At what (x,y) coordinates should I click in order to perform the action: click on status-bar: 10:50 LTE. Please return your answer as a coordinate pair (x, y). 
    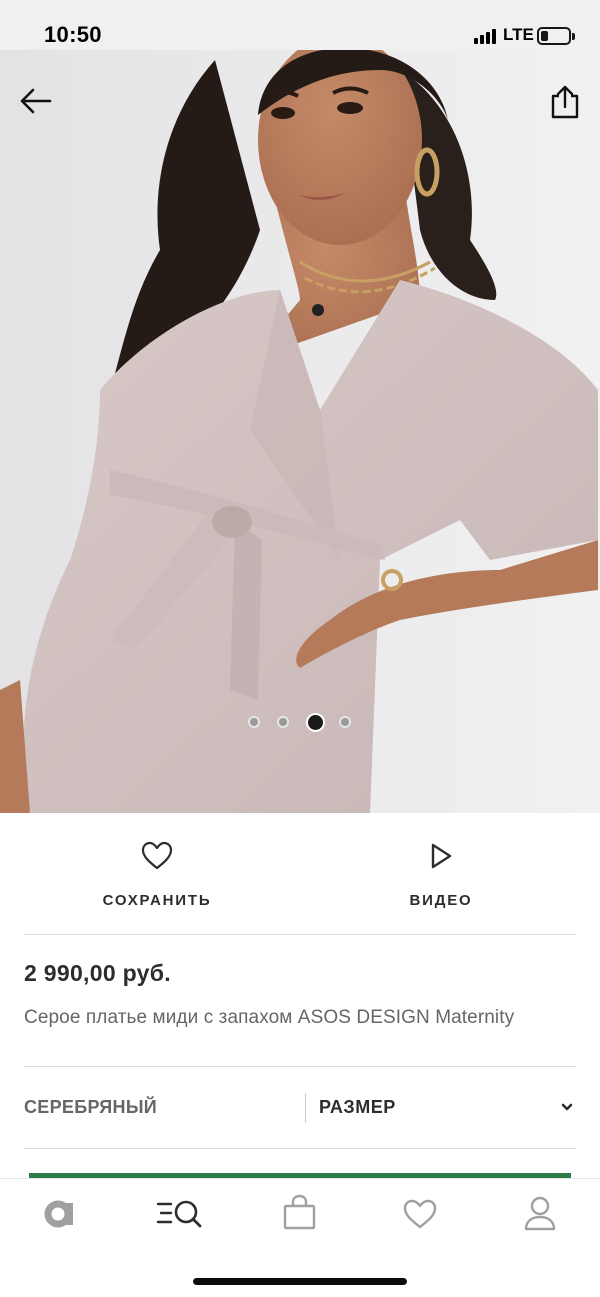
    Looking at the image, I should click on (300, 25).